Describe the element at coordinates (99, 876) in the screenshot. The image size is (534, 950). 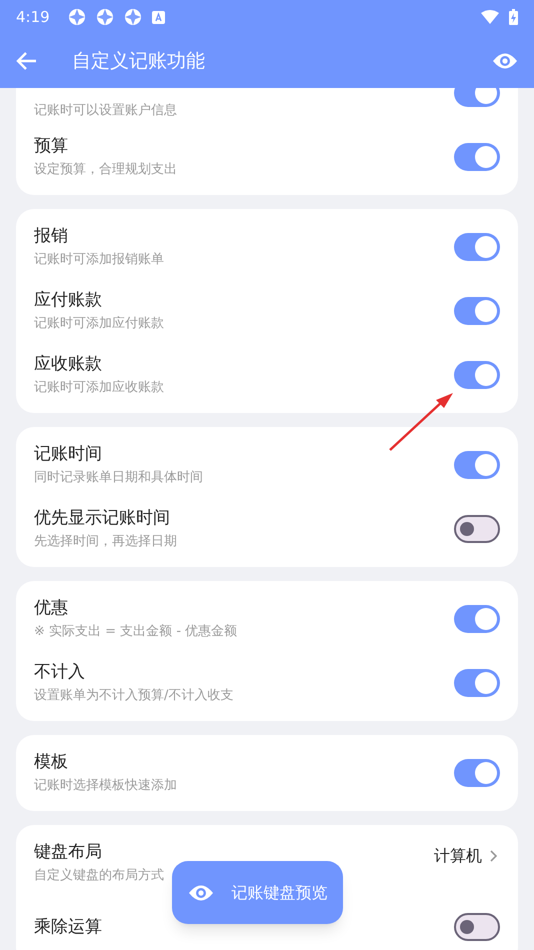
I see `setting-description: 自定义键盘的布局方式` at that location.